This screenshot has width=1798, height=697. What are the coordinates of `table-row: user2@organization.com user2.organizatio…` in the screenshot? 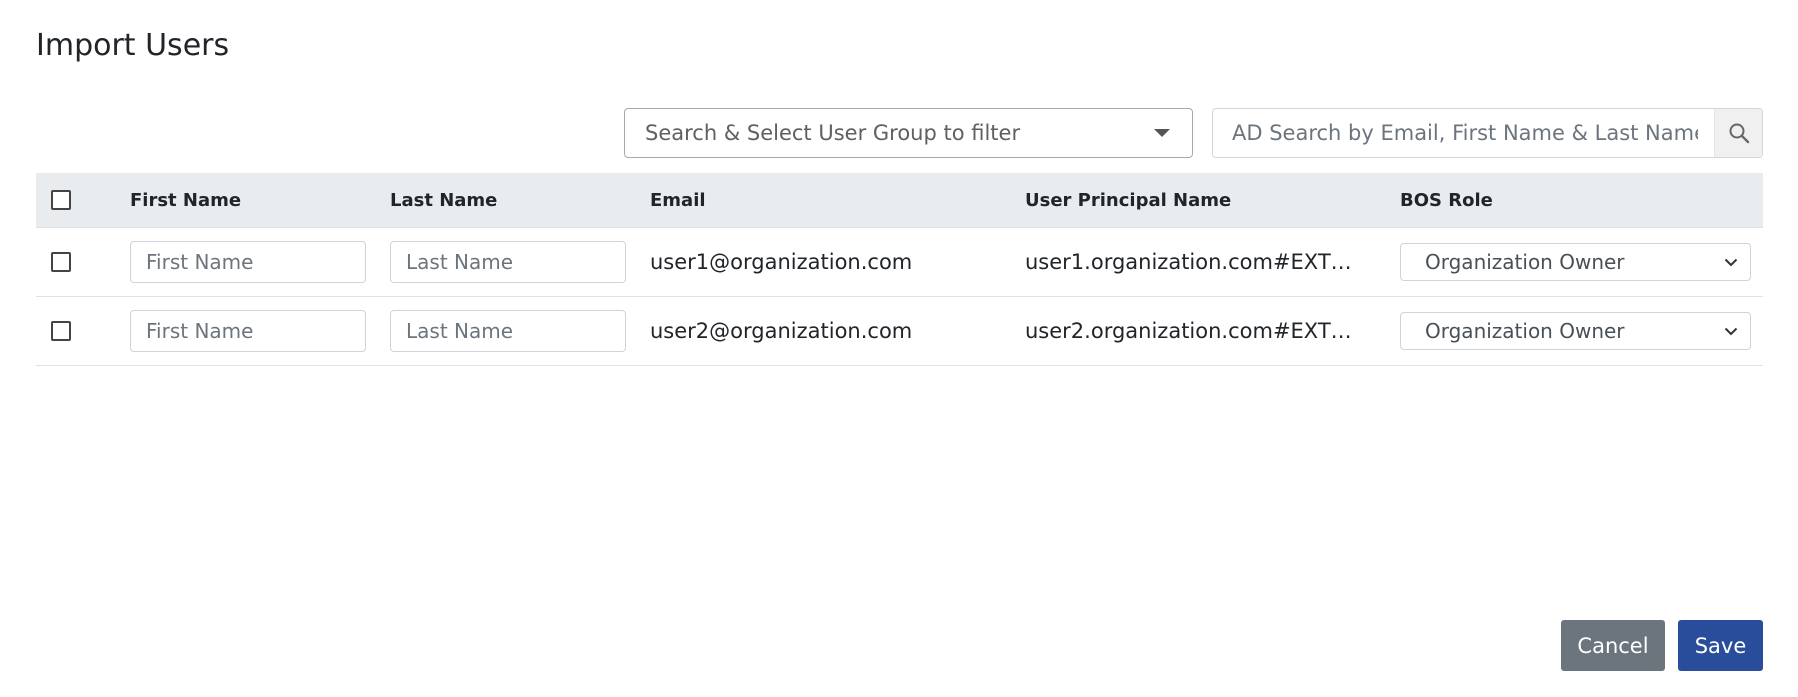 It's located at (899, 331).